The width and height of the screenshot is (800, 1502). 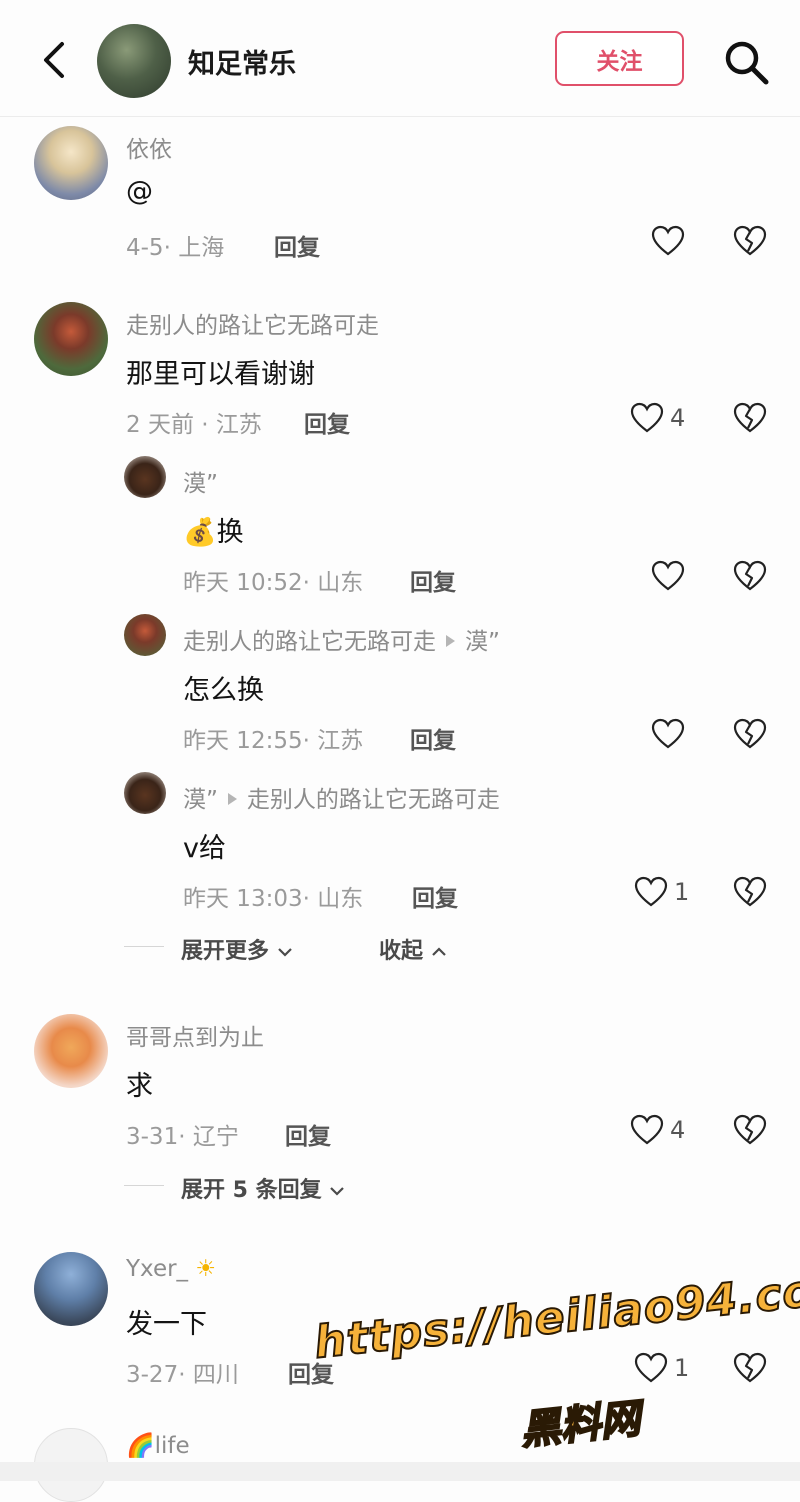 I want to click on rainbow-emoji: 🌈, so click(x=140, y=1446).